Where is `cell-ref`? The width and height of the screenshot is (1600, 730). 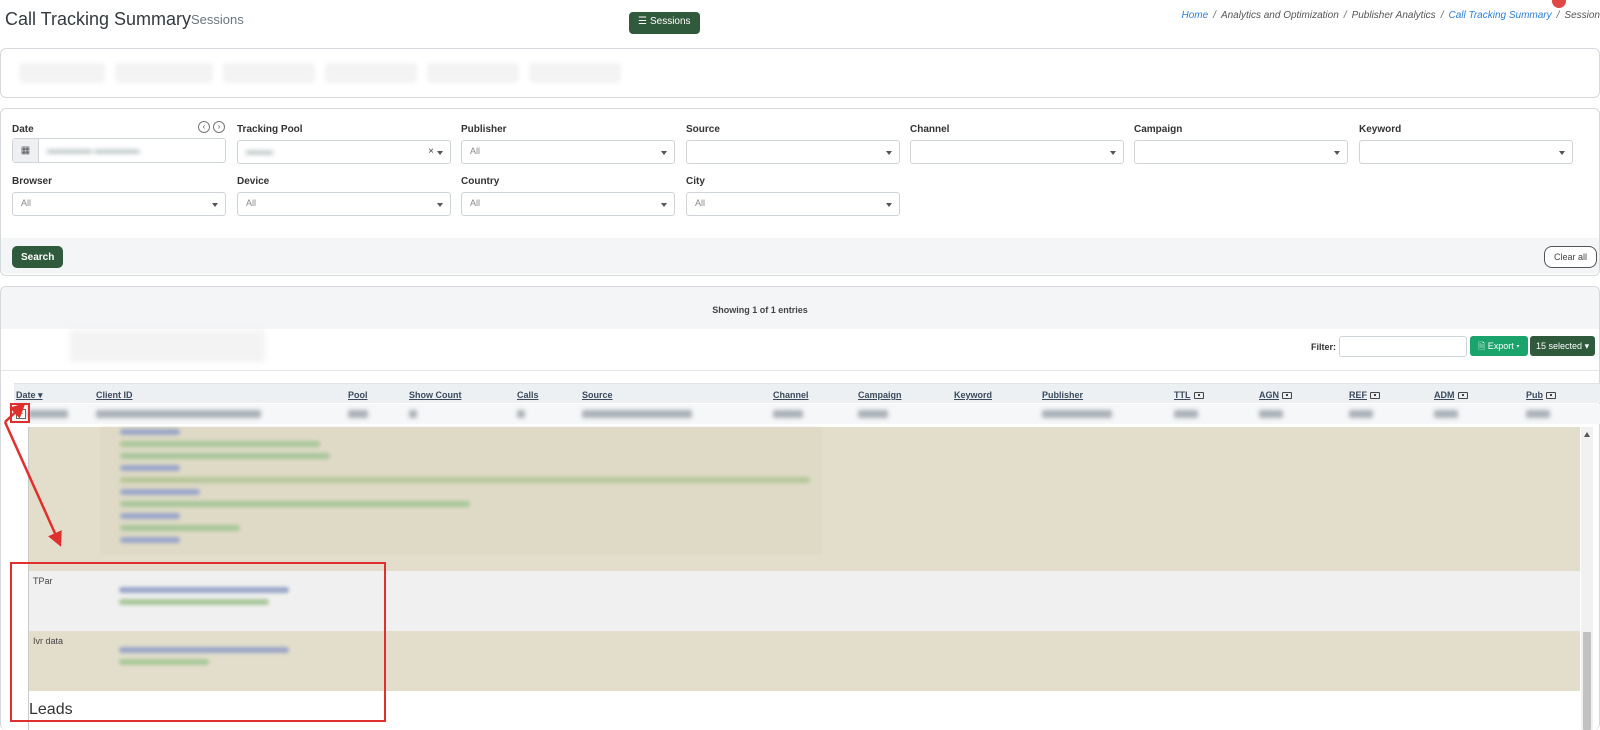
cell-ref is located at coordinates (1361, 414).